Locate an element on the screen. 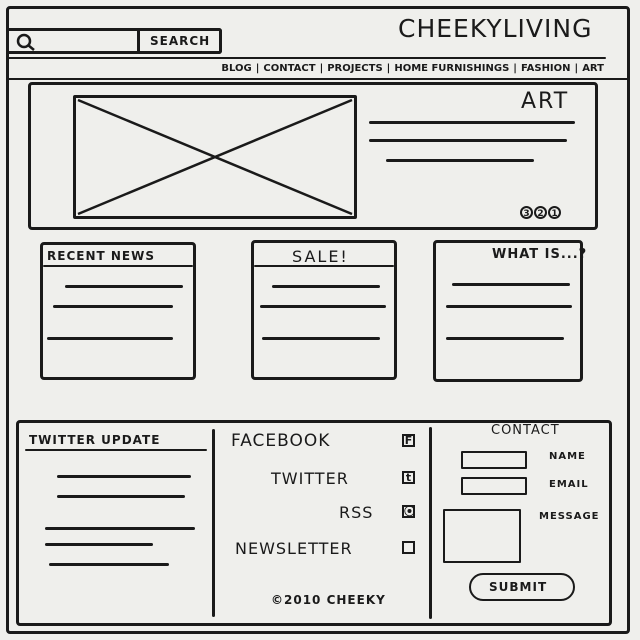 This screenshot has width=640, height=640. pager-dot-1: 3 is located at coordinates (526, 212).